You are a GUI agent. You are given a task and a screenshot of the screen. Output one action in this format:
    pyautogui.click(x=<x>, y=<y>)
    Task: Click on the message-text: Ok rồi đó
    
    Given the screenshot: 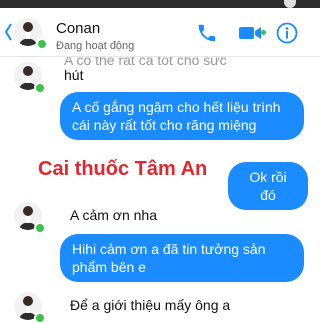 What is the action you would take?
    pyautogui.click(x=268, y=186)
    